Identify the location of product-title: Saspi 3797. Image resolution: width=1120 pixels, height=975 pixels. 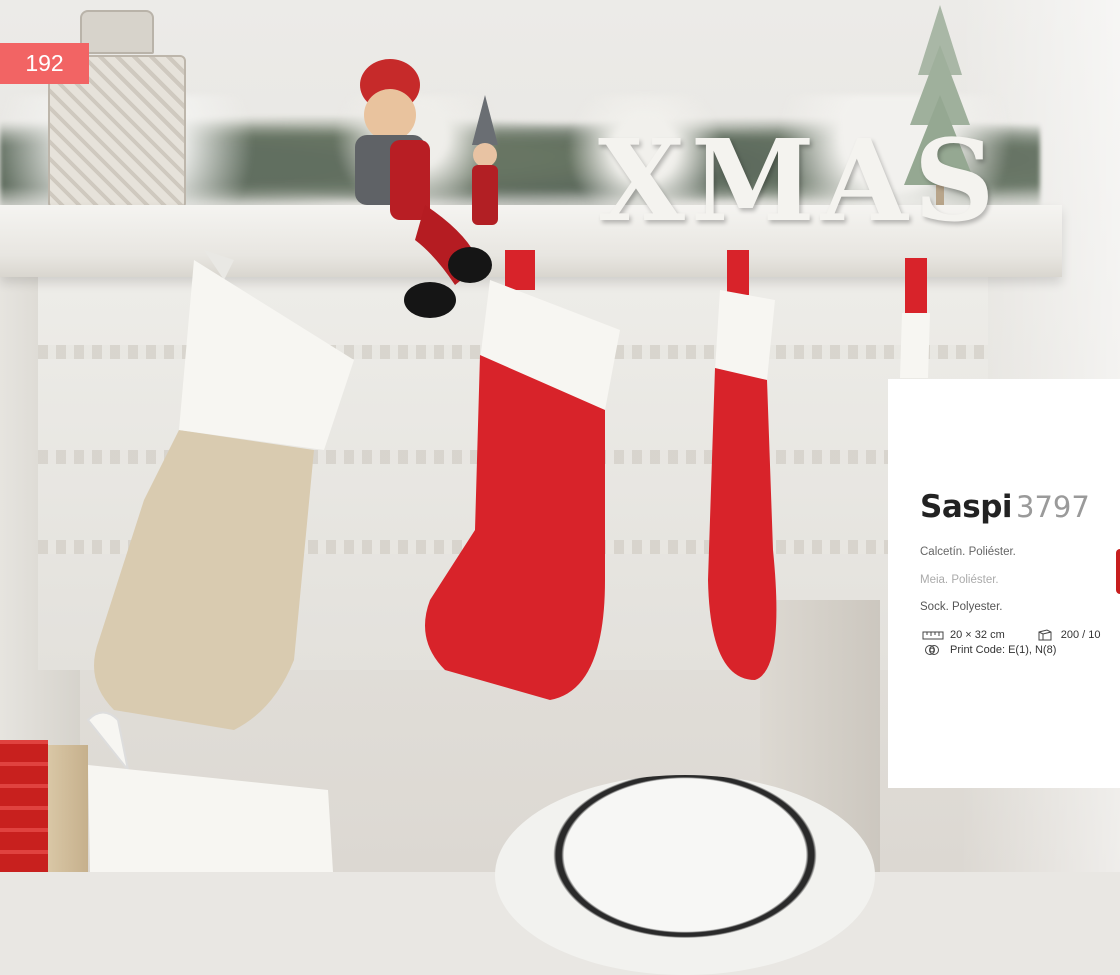
(1005, 507).